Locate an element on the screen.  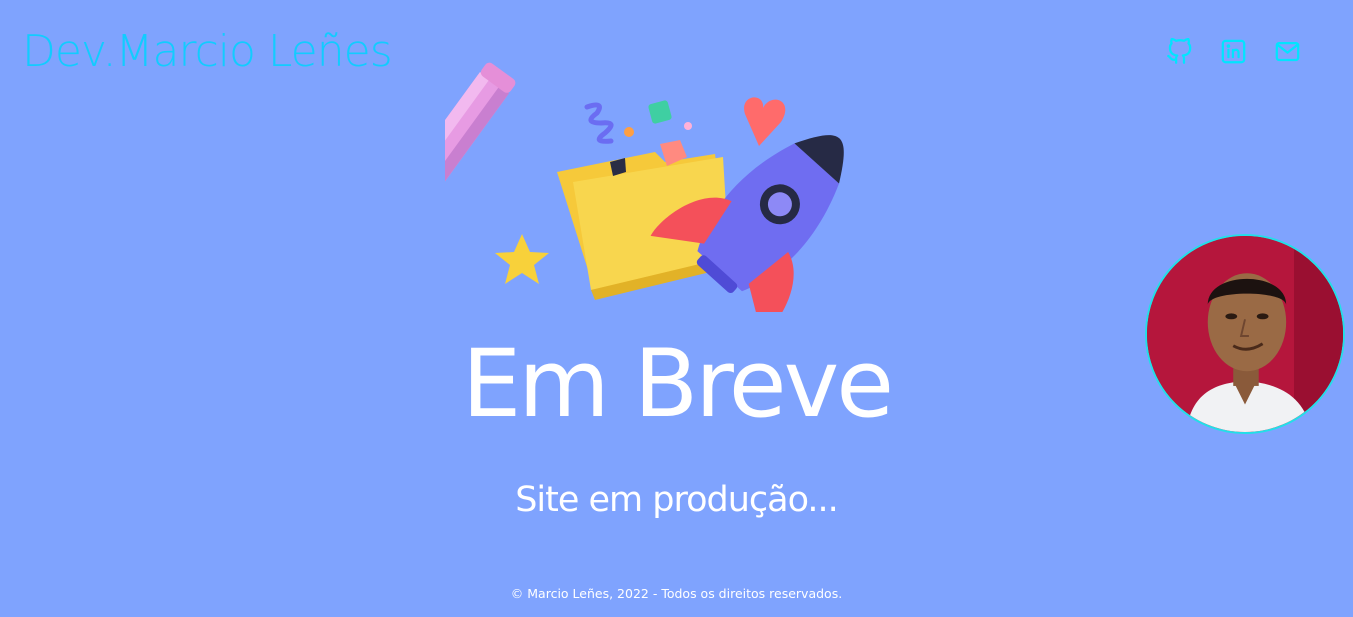
social-links is located at coordinates (1233, 51).